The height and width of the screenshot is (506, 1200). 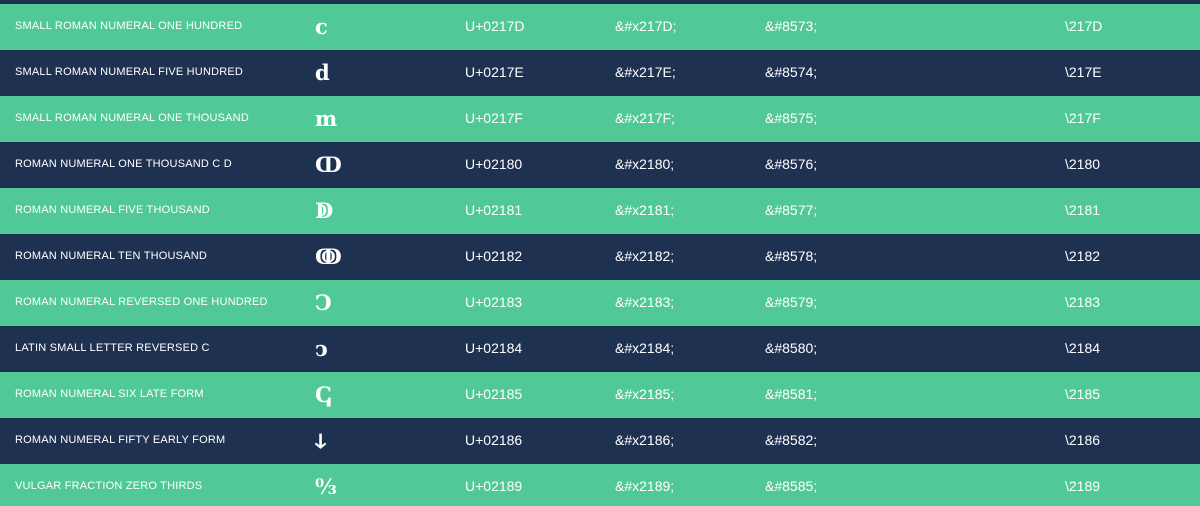 What do you see at coordinates (791, 348) in the screenshot?
I see `decimal-entity: &#8580;` at bounding box center [791, 348].